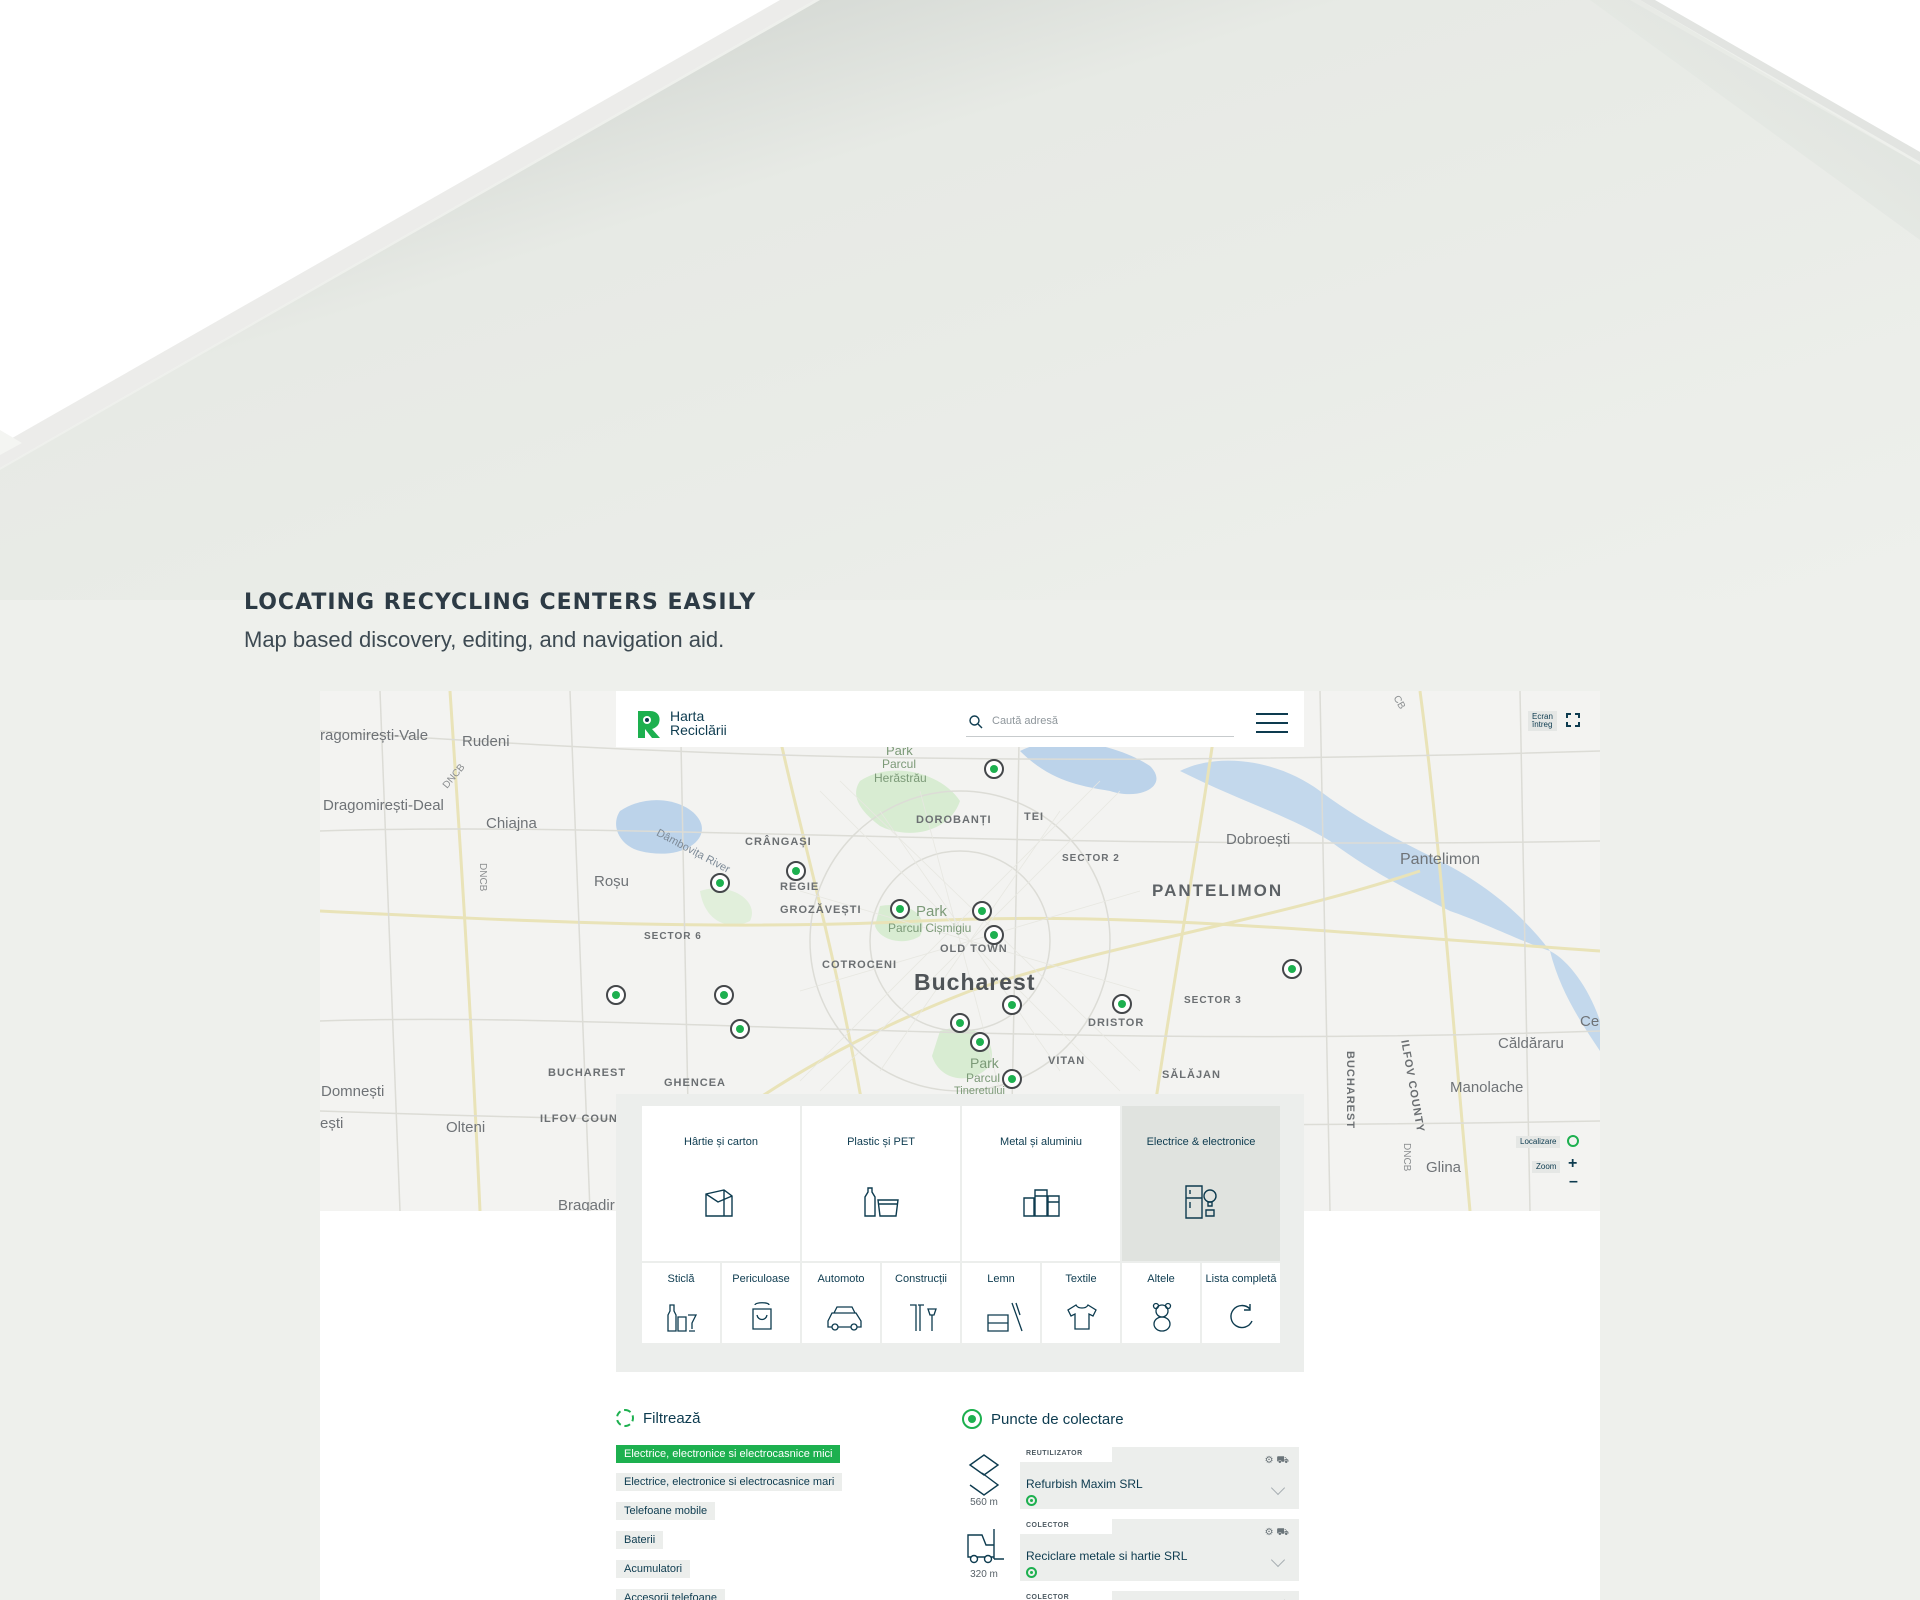 Image resolution: width=1920 pixels, height=1600 pixels. I want to click on collection-point-icon, so click(972, 1419).